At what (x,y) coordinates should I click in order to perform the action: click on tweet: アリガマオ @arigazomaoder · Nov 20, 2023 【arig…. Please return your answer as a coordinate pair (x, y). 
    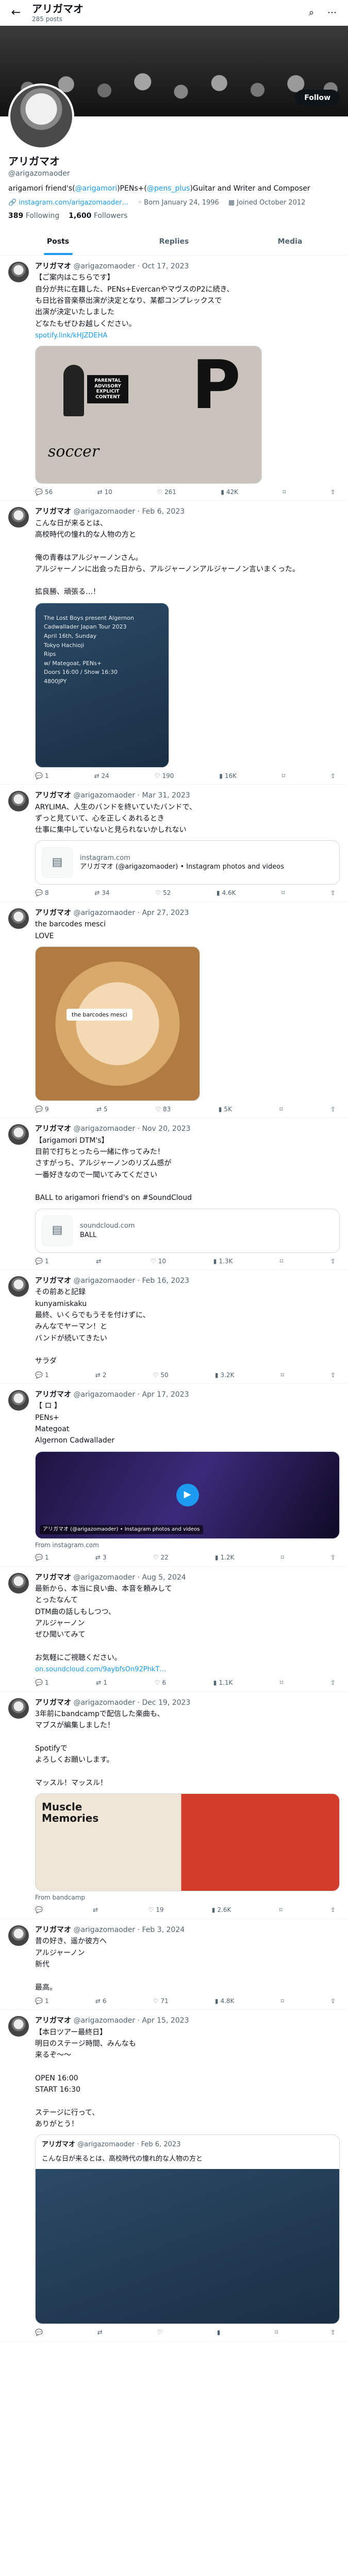
    Looking at the image, I should click on (174, 1194).